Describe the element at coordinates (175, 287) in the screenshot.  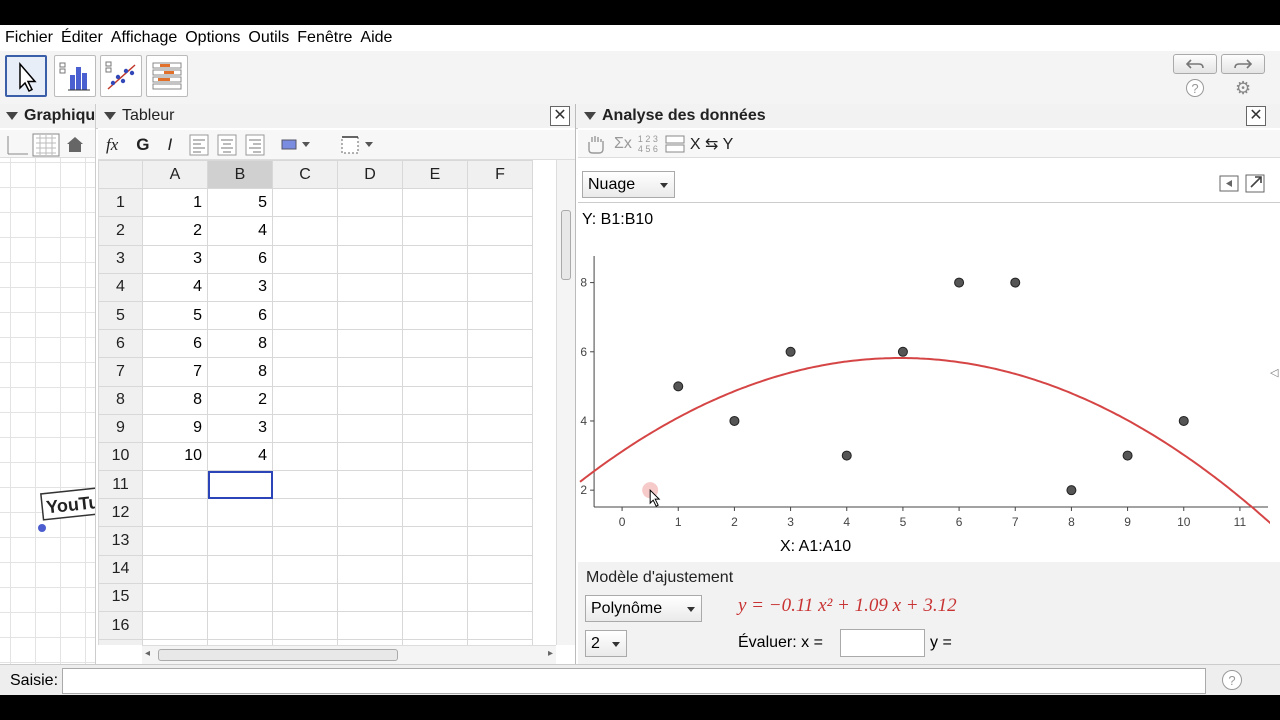
I see `cell-a: 4` at that location.